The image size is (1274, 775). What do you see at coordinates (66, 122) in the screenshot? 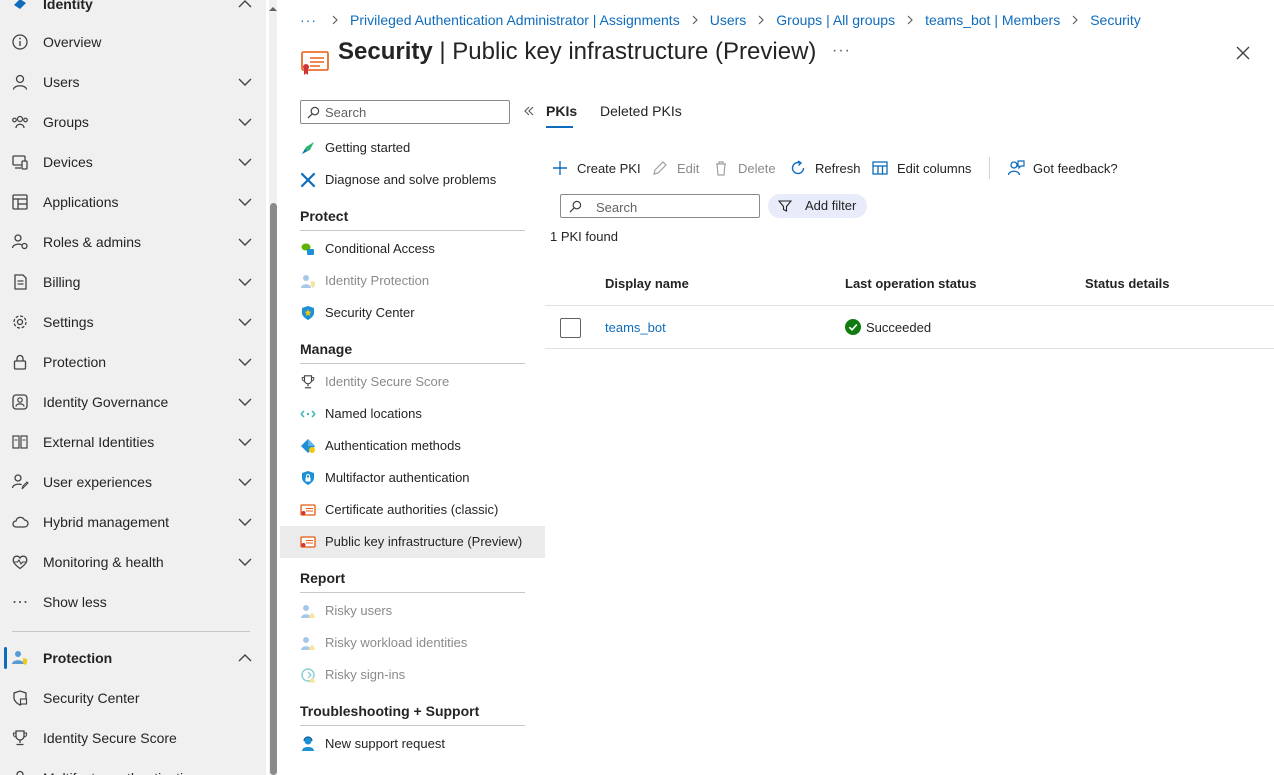
I see `nav-item-label: Groups` at bounding box center [66, 122].